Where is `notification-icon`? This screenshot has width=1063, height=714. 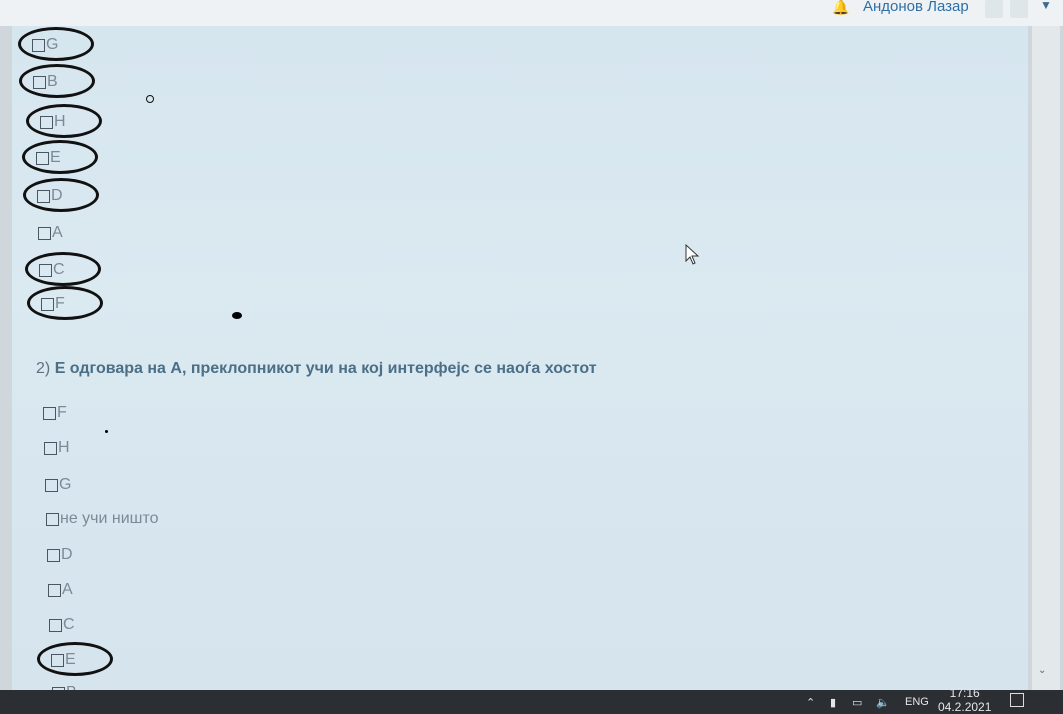
notification-icon is located at coordinates (1017, 700).